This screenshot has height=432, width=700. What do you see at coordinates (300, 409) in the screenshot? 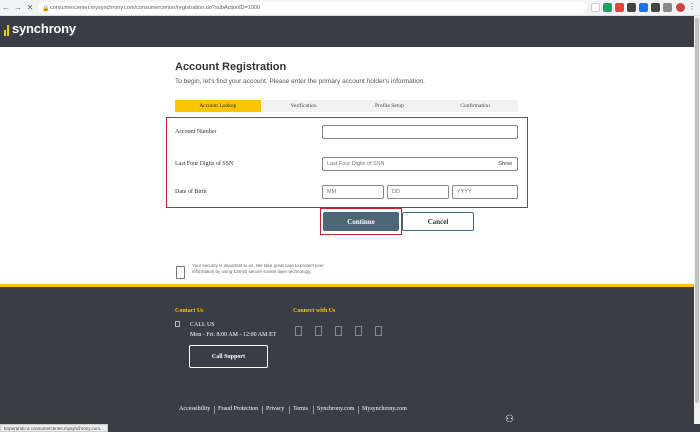
I see `footer-link-terms: Terms` at bounding box center [300, 409].